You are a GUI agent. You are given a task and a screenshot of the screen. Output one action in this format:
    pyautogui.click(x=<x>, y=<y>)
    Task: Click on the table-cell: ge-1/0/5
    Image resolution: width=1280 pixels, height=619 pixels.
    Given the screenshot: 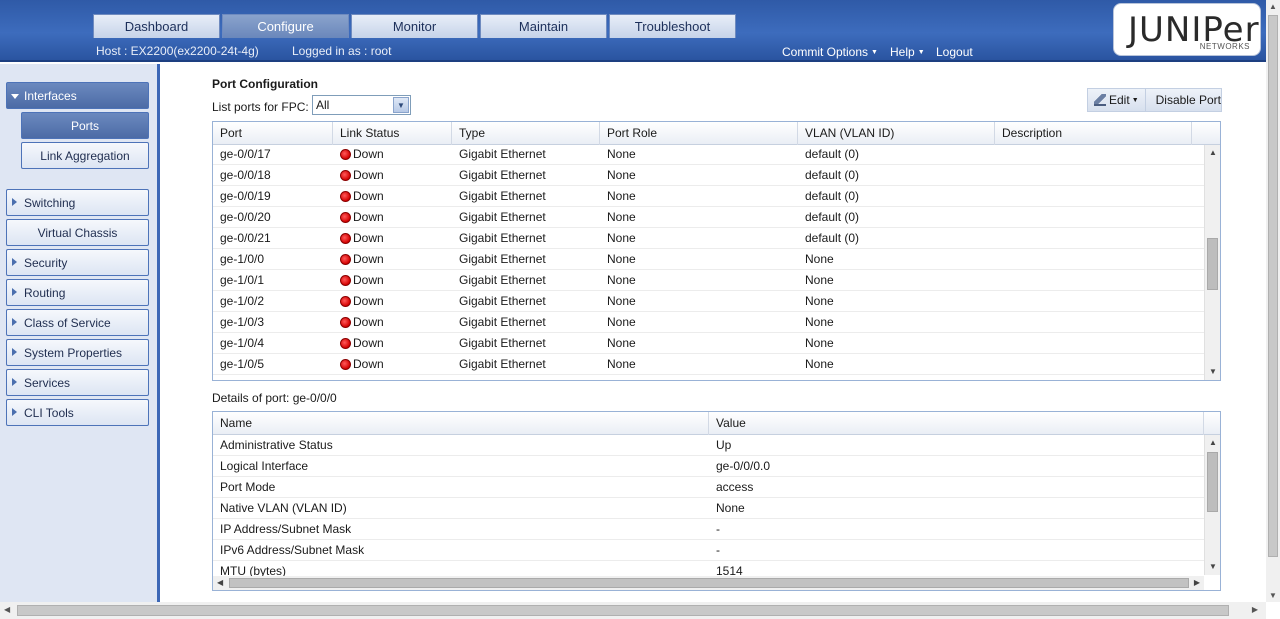 What is the action you would take?
    pyautogui.click(x=242, y=364)
    